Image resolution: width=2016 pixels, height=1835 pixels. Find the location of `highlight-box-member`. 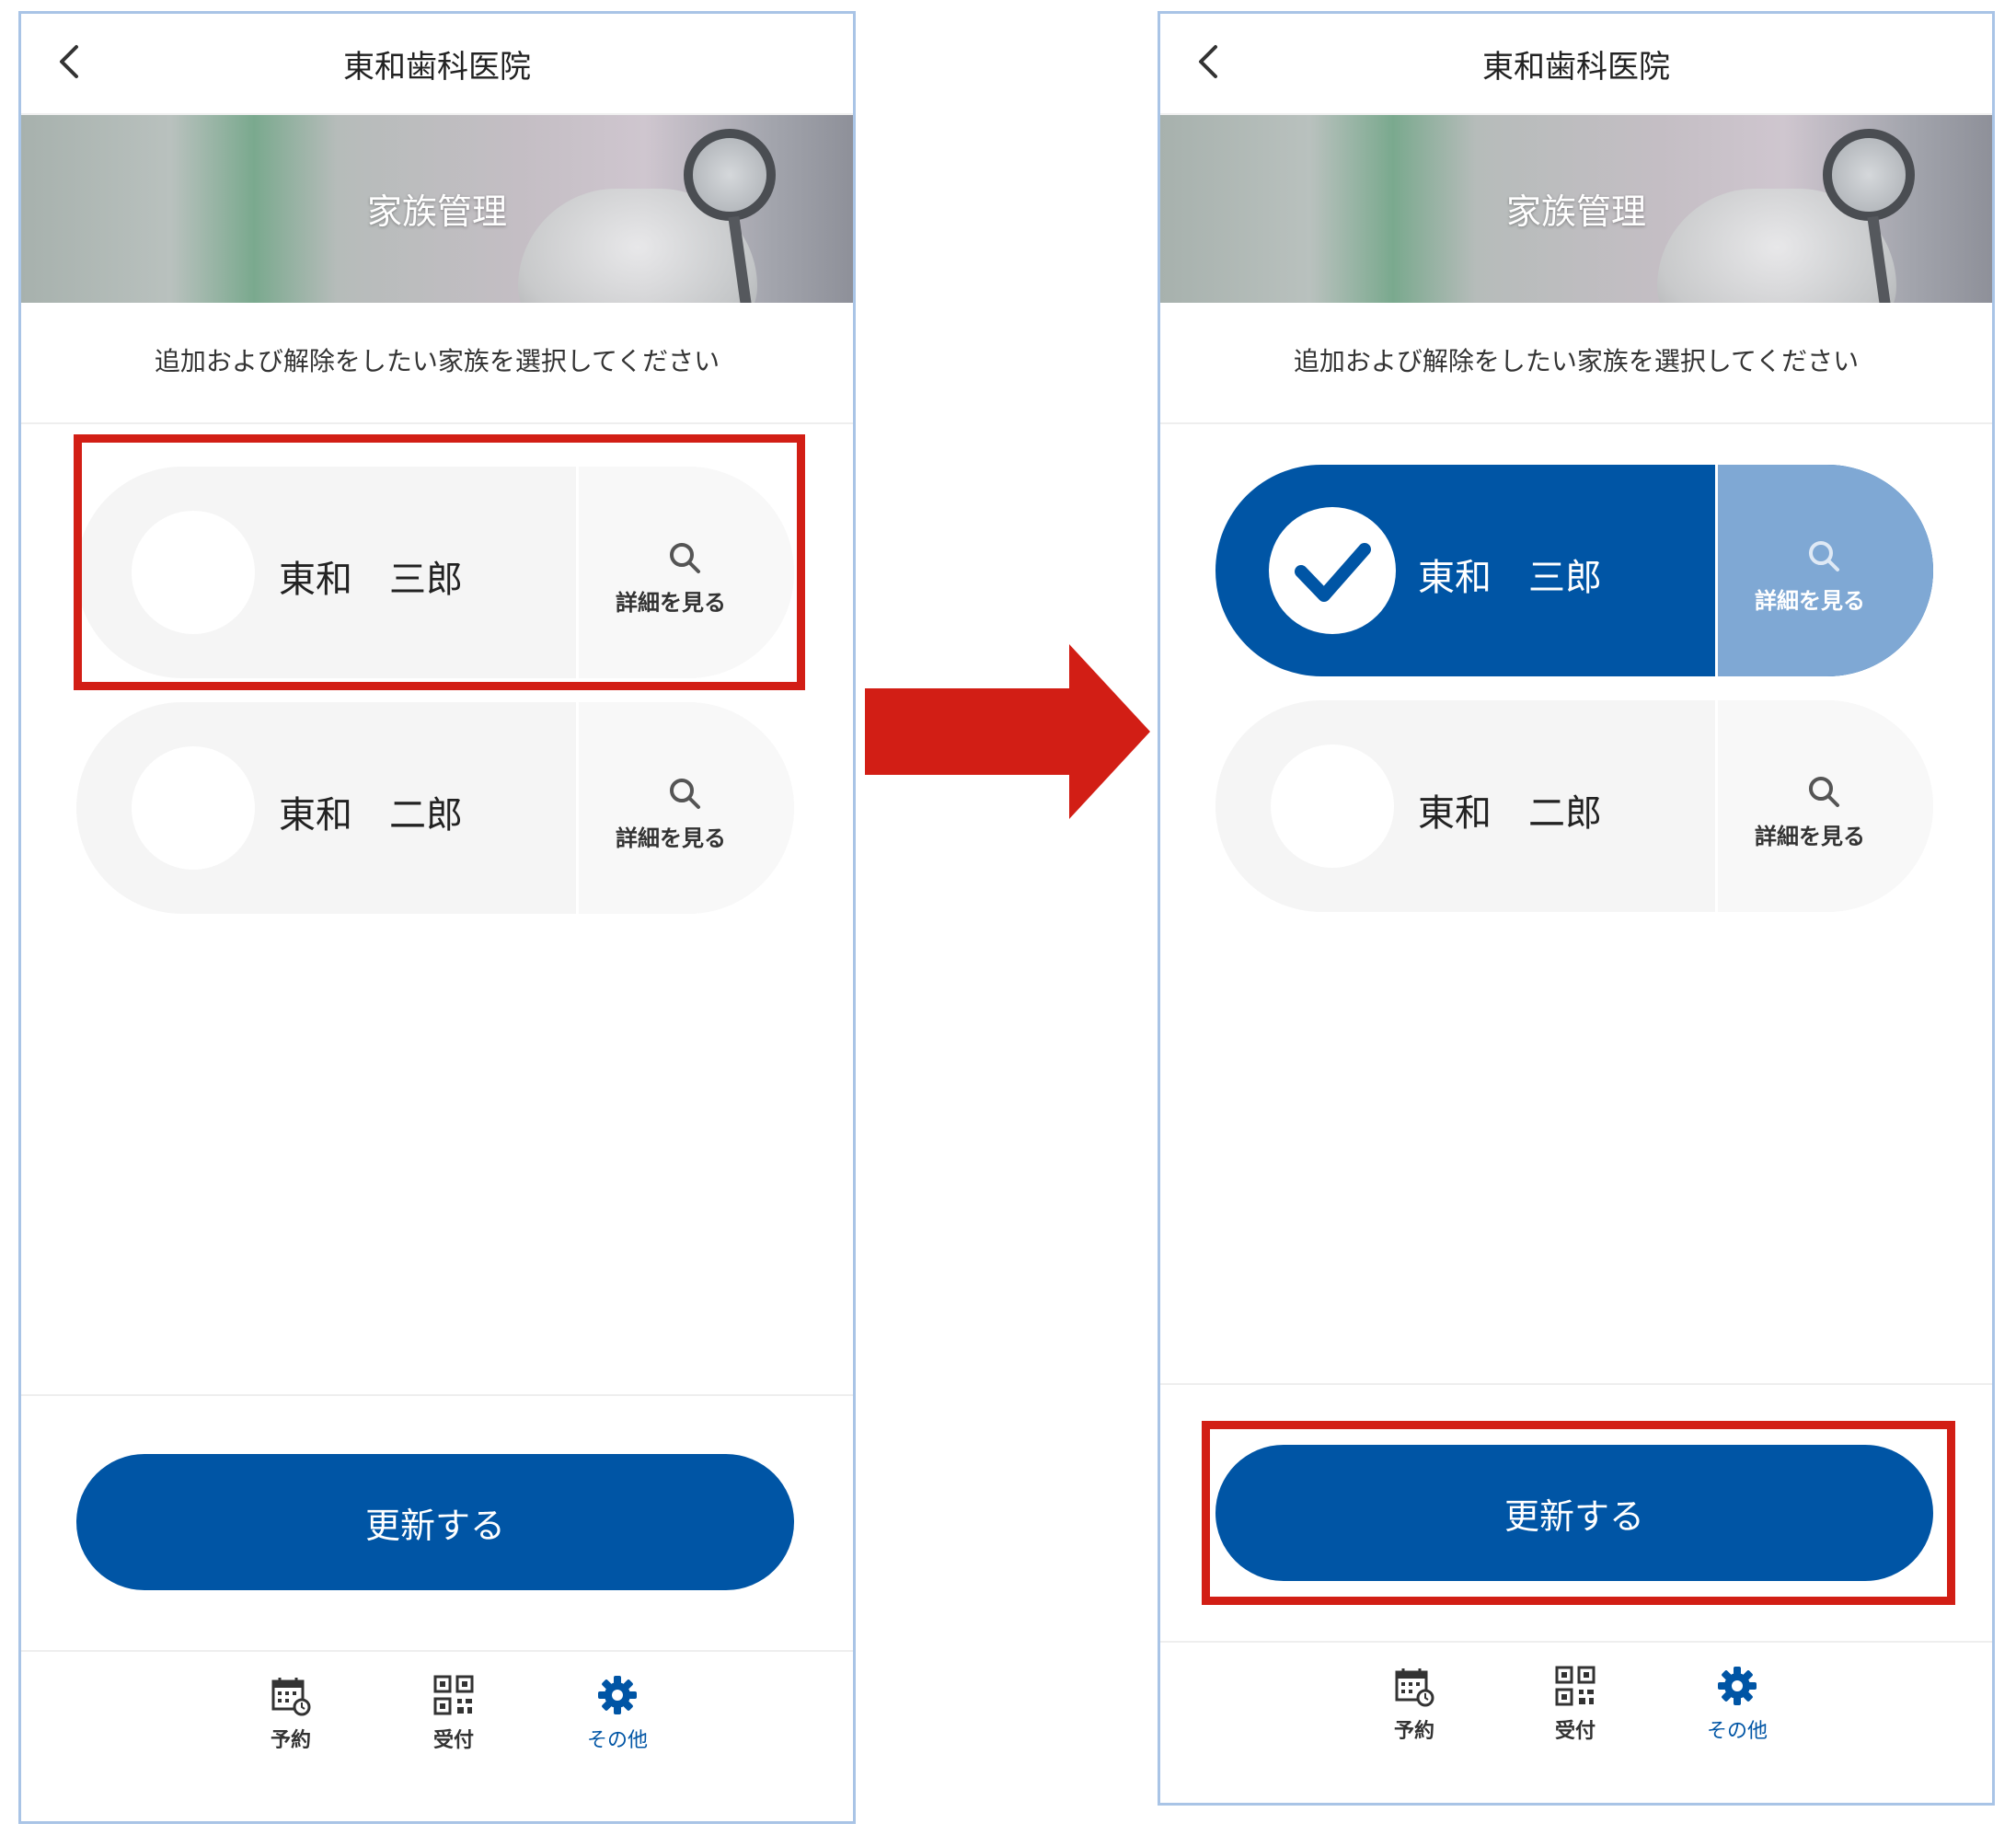

highlight-box-member is located at coordinates (439, 562).